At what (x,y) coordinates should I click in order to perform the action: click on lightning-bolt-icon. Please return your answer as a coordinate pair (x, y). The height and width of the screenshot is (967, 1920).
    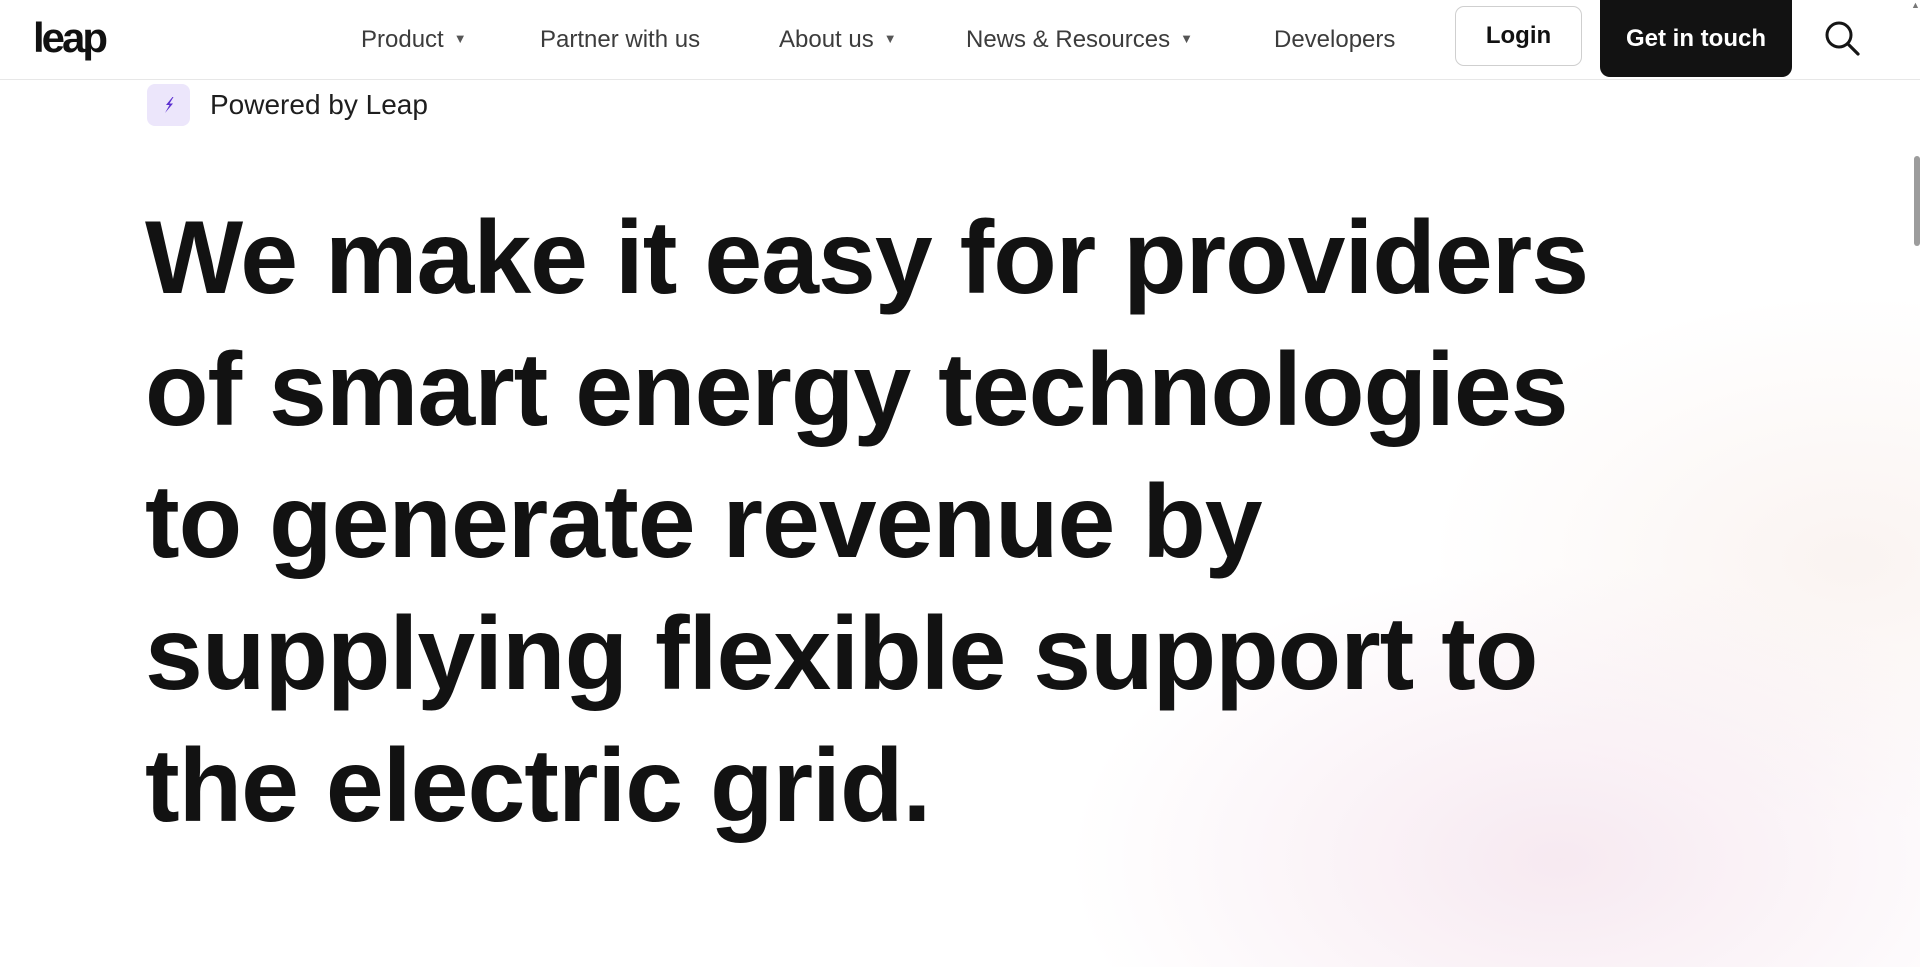
    Looking at the image, I should click on (168, 105).